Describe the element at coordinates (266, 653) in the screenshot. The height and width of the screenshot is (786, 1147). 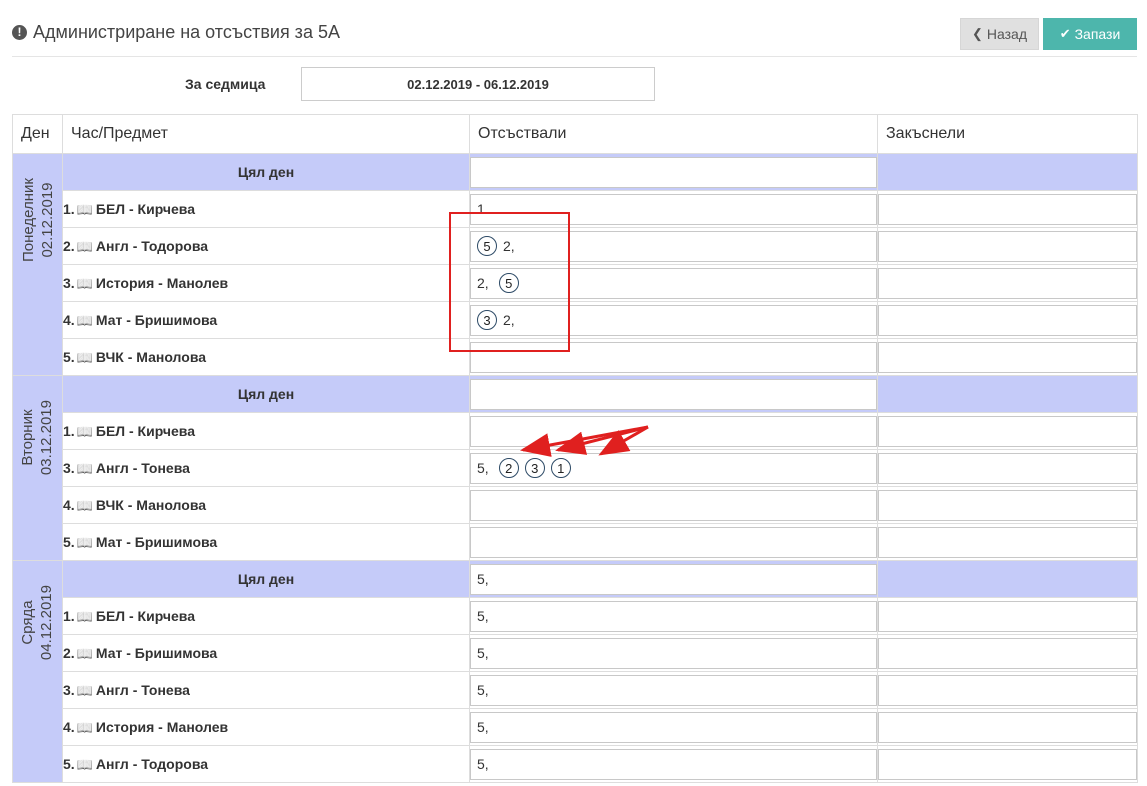
I see `lesson-subject-cell: 2. 📖 Мат - Бришимова` at that location.